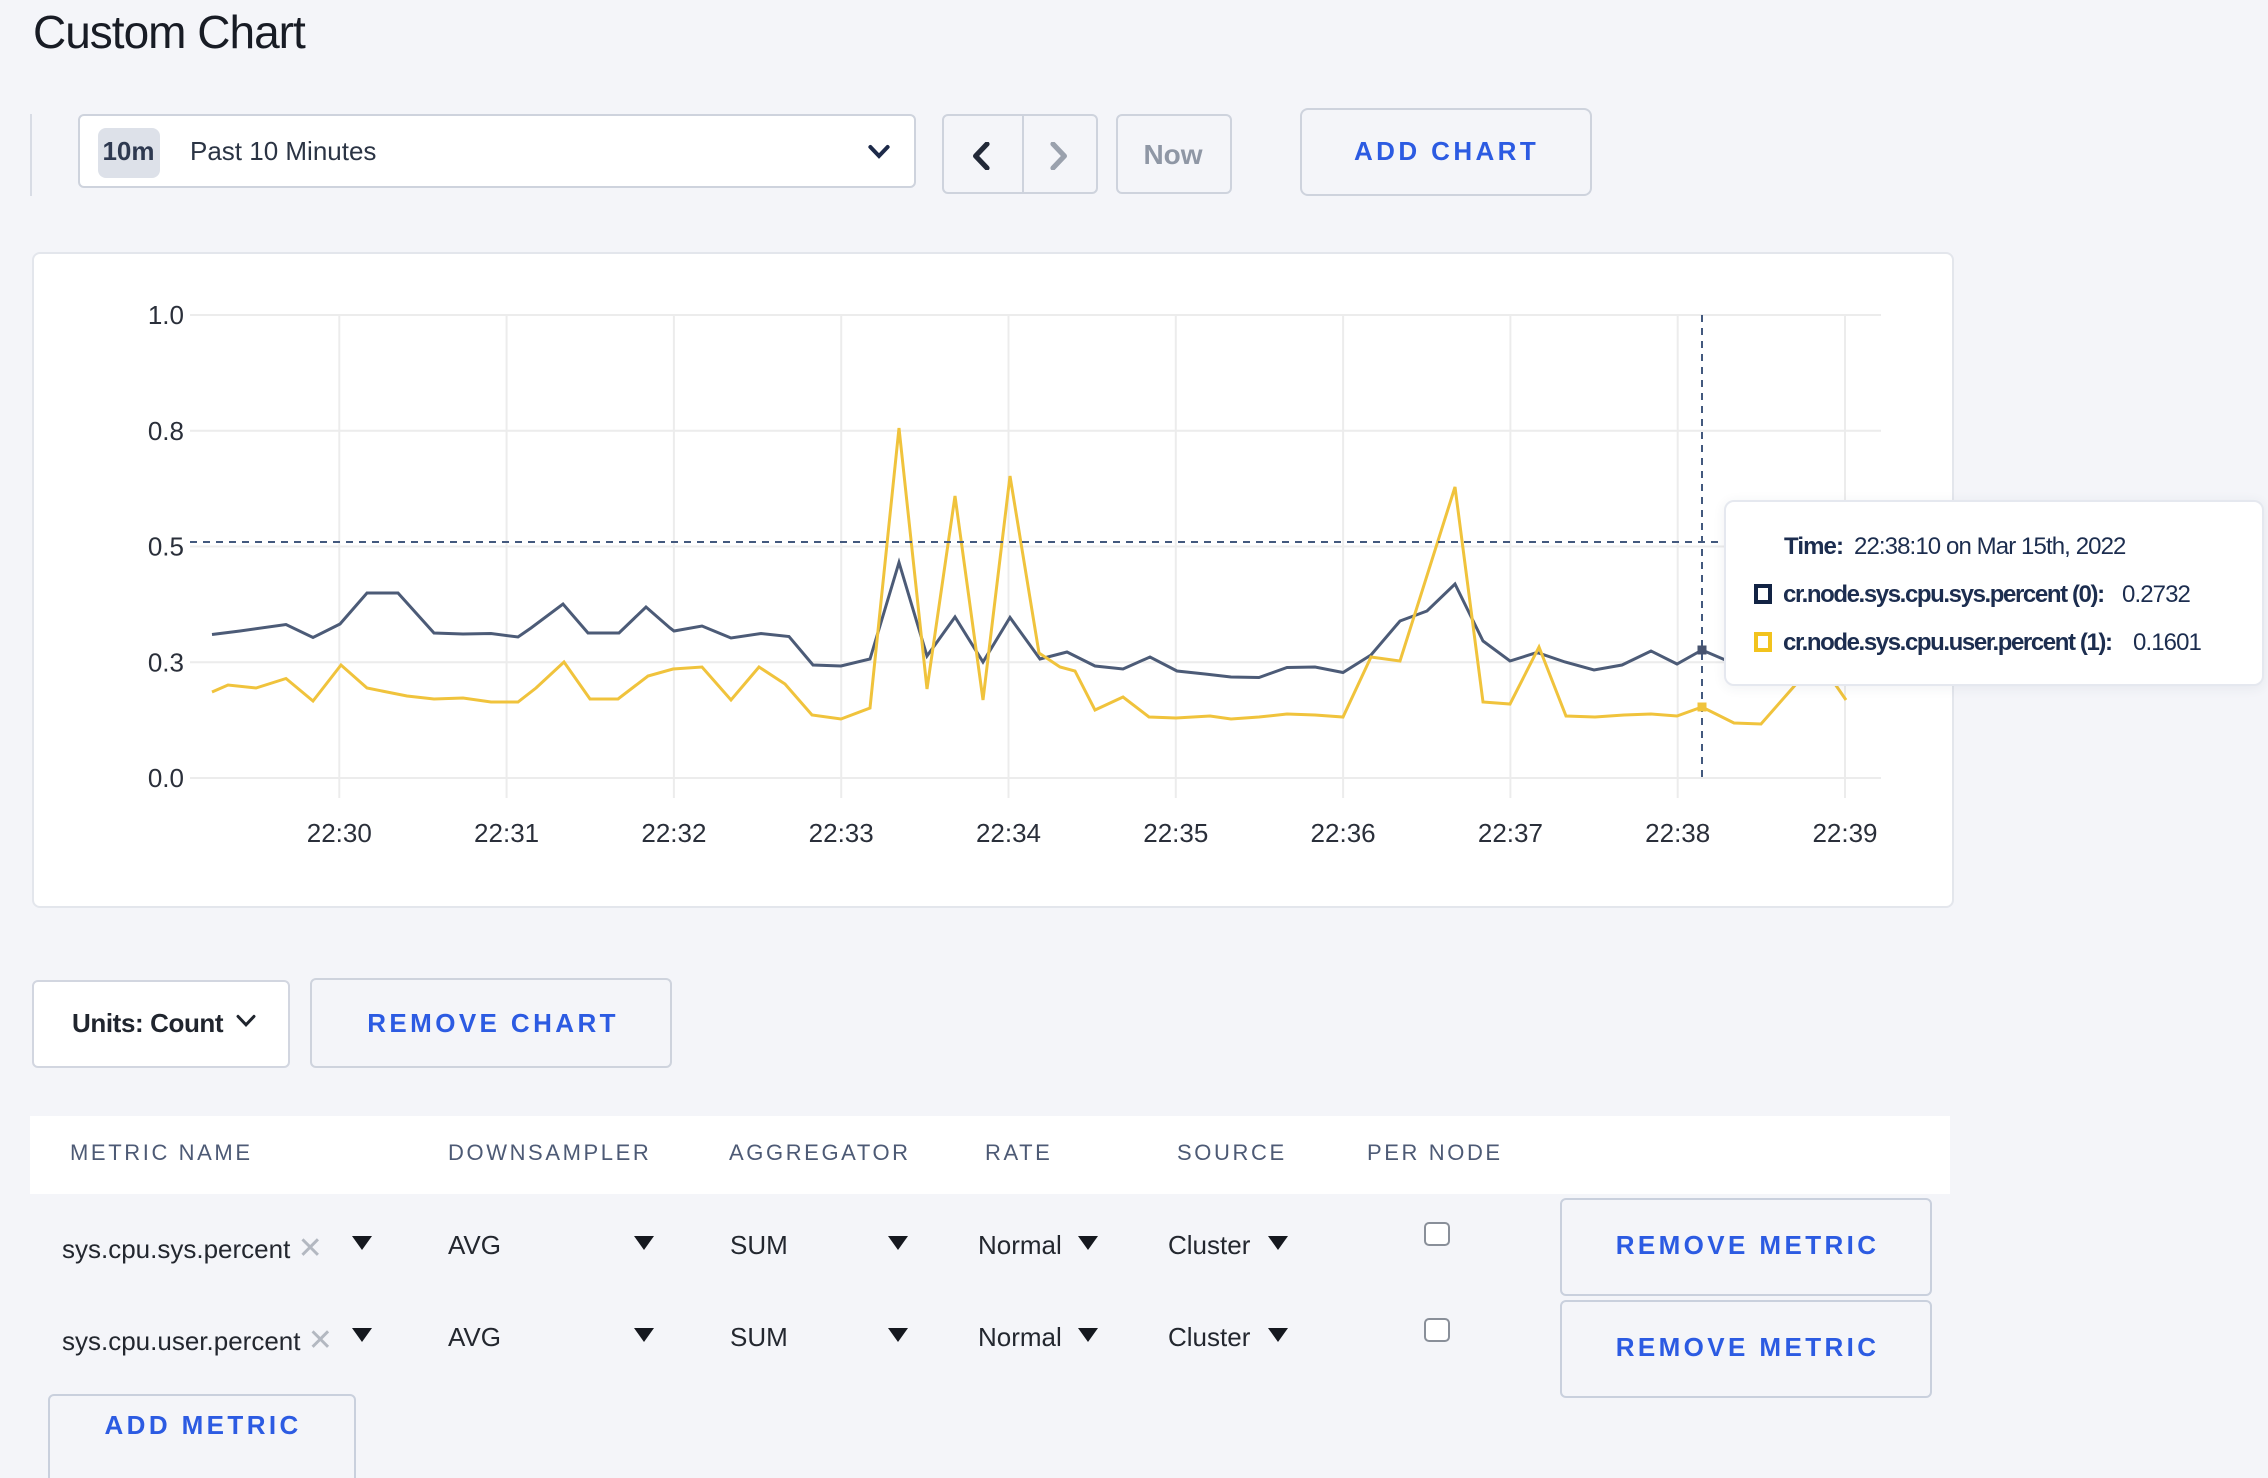 This screenshot has width=2268, height=1478. What do you see at coordinates (506, 833) in the screenshot?
I see `svg-text: 22:31` at bounding box center [506, 833].